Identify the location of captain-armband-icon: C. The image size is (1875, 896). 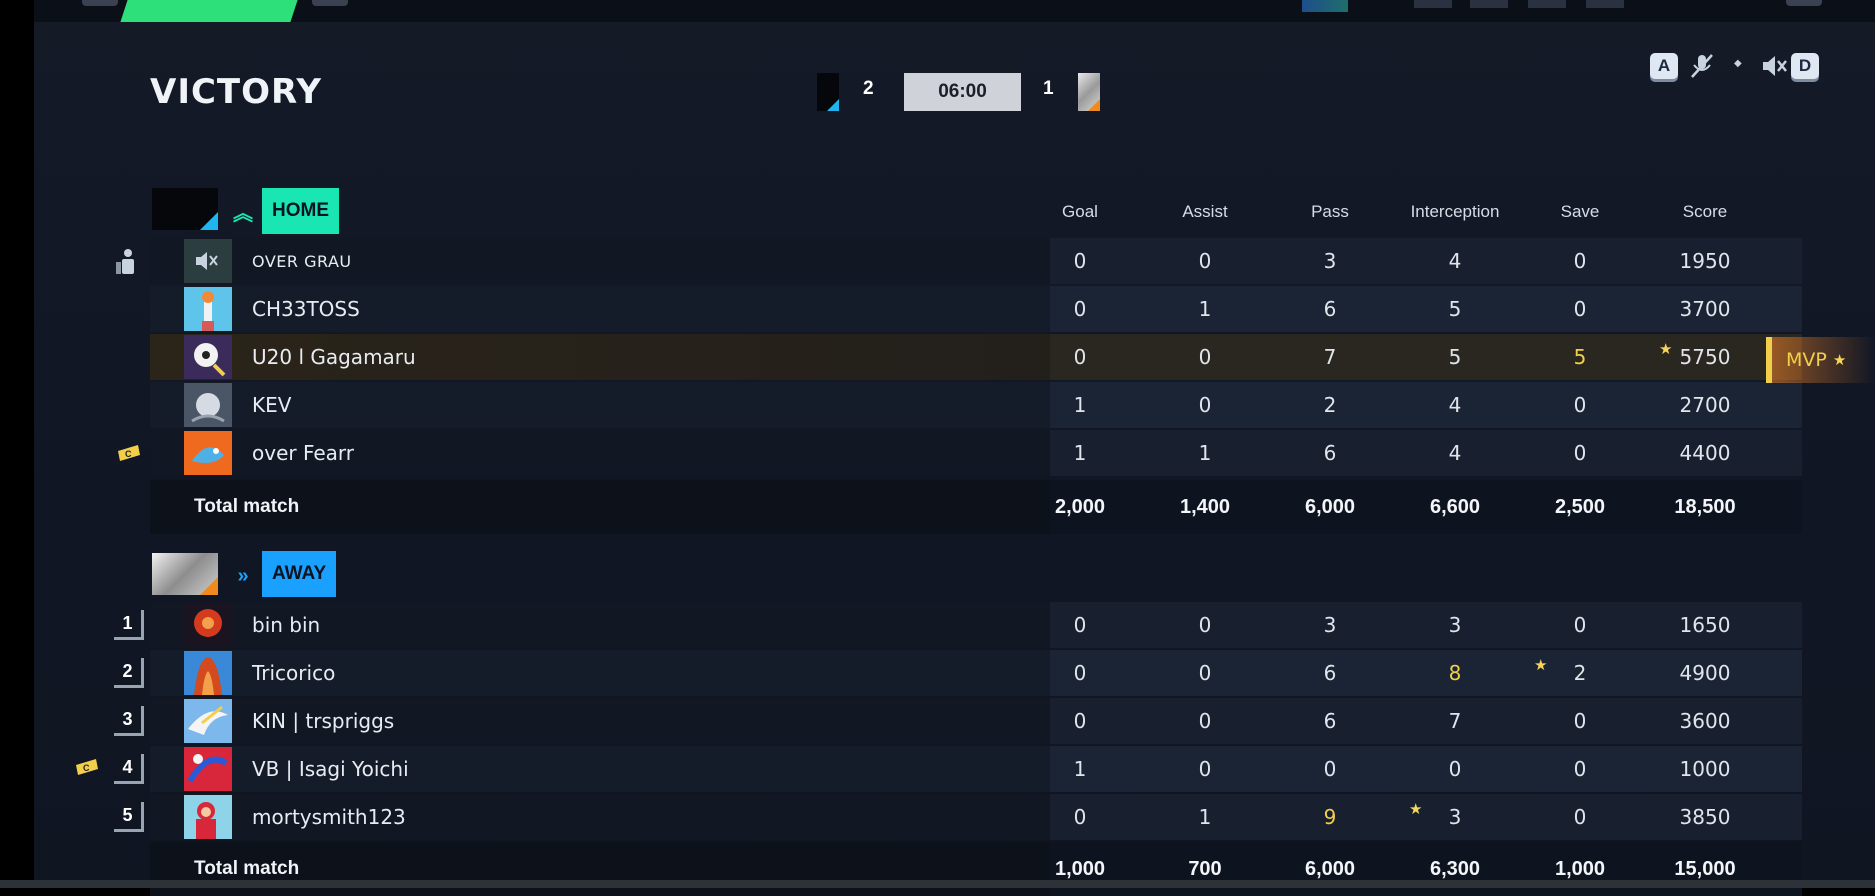
(129, 456).